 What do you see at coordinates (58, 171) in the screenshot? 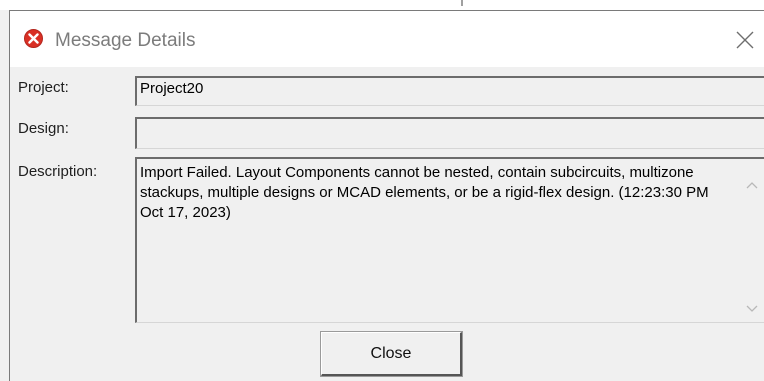
I see `description-label: Description:` at bounding box center [58, 171].